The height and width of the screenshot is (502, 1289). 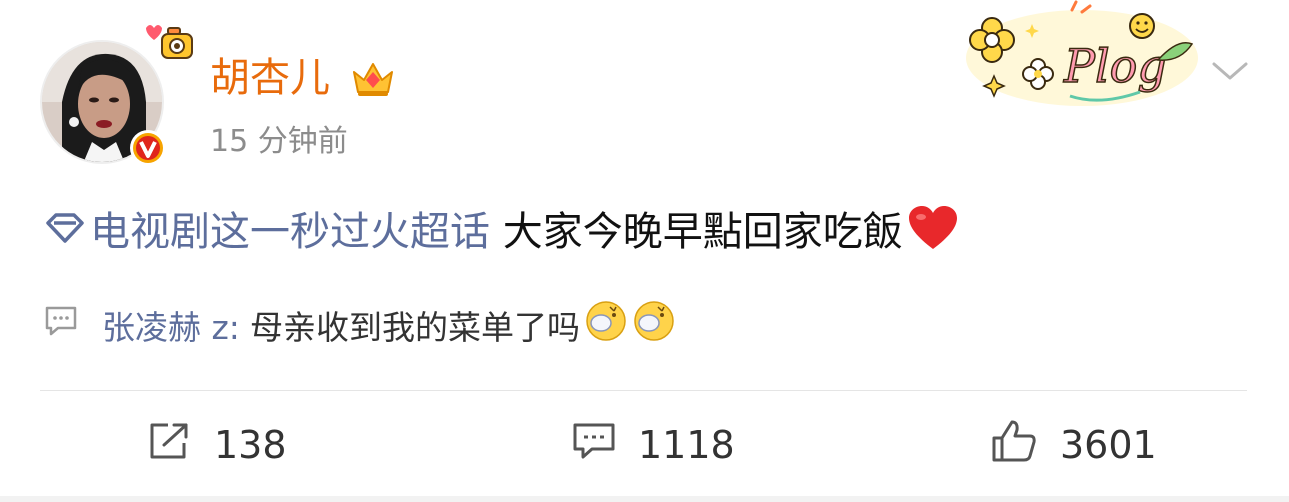 What do you see at coordinates (116, 96) in the screenshot?
I see `avatar-container` at bounding box center [116, 96].